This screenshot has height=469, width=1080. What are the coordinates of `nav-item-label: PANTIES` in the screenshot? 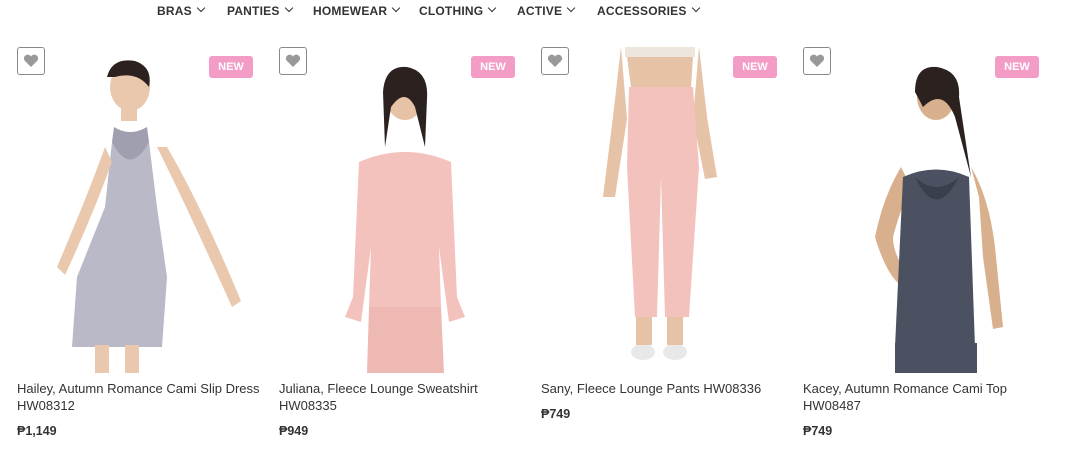 It's located at (253, 11).